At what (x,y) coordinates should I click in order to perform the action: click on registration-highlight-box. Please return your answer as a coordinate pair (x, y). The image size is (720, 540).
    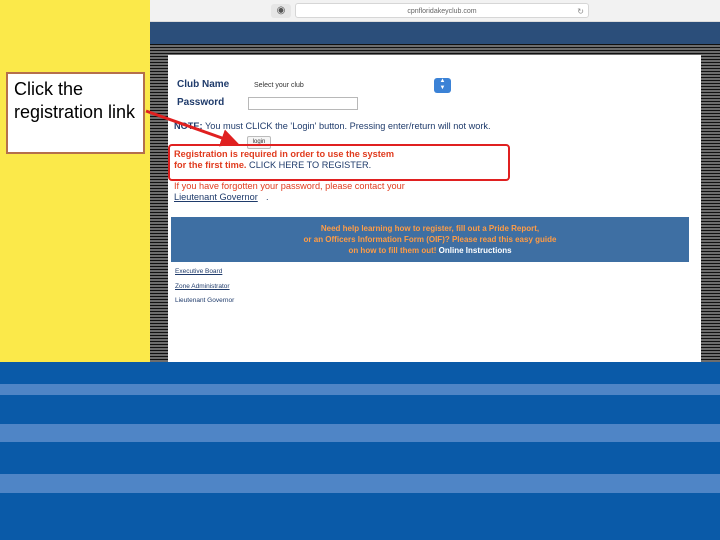
    Looking at the image, I should click on (339, 162).